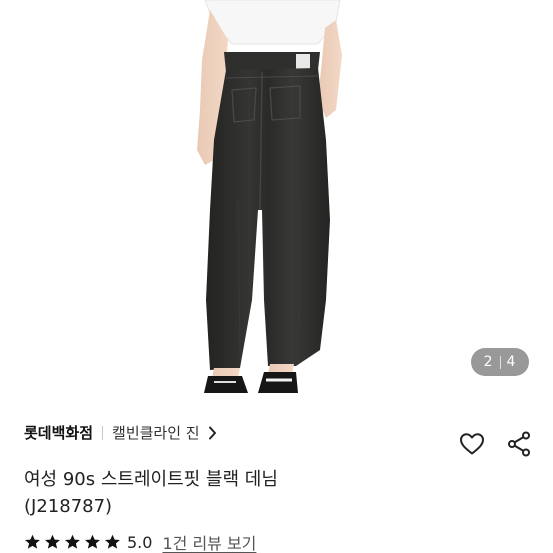 The height and width of the screenshot is (553, 553). Describe the element at coordinates (103, 432) in the screenshot. I see `brand-divider` at that location.